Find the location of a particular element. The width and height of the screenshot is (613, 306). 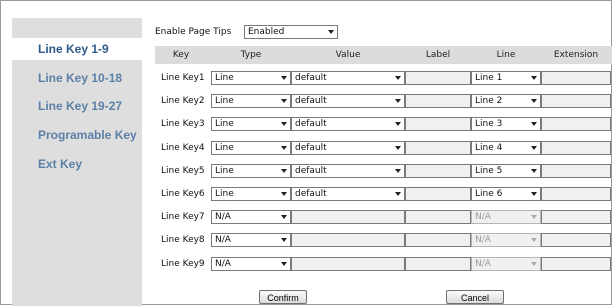

key-label: Line Key5 is located at coordinates (183, 170).